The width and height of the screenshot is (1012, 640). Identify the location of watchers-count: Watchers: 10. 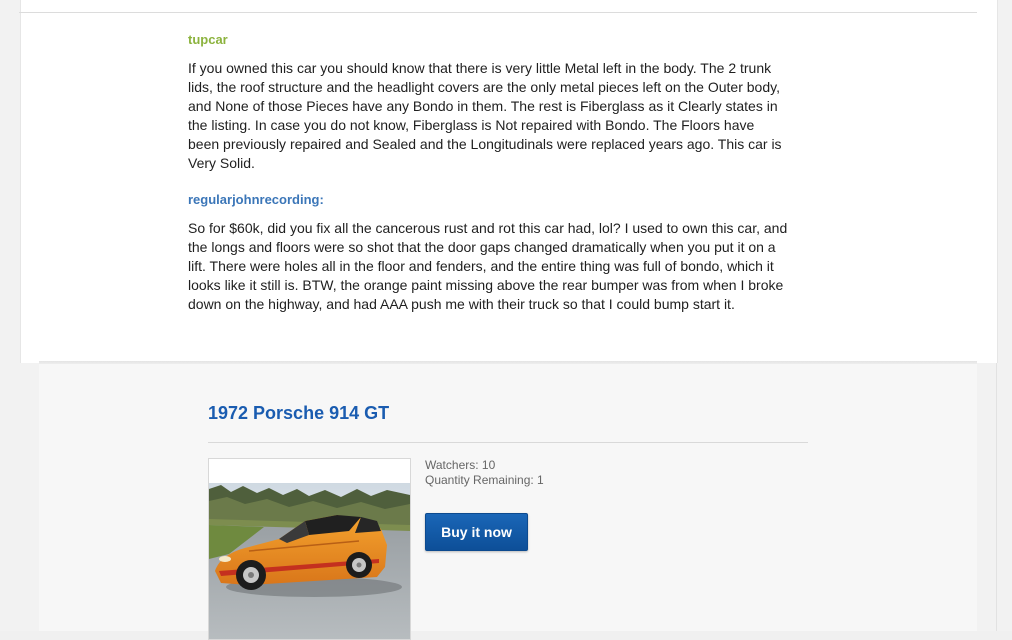
(460, 465).